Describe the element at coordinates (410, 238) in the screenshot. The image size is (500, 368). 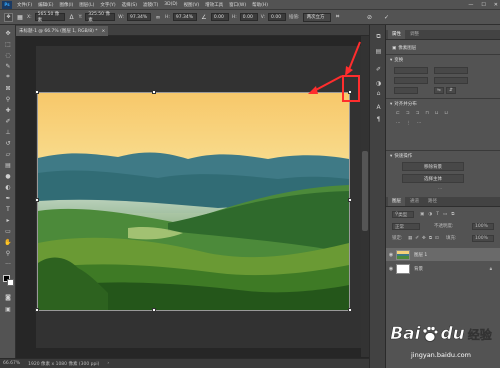
I see `lock-transparent-icon: ▦` at that location.